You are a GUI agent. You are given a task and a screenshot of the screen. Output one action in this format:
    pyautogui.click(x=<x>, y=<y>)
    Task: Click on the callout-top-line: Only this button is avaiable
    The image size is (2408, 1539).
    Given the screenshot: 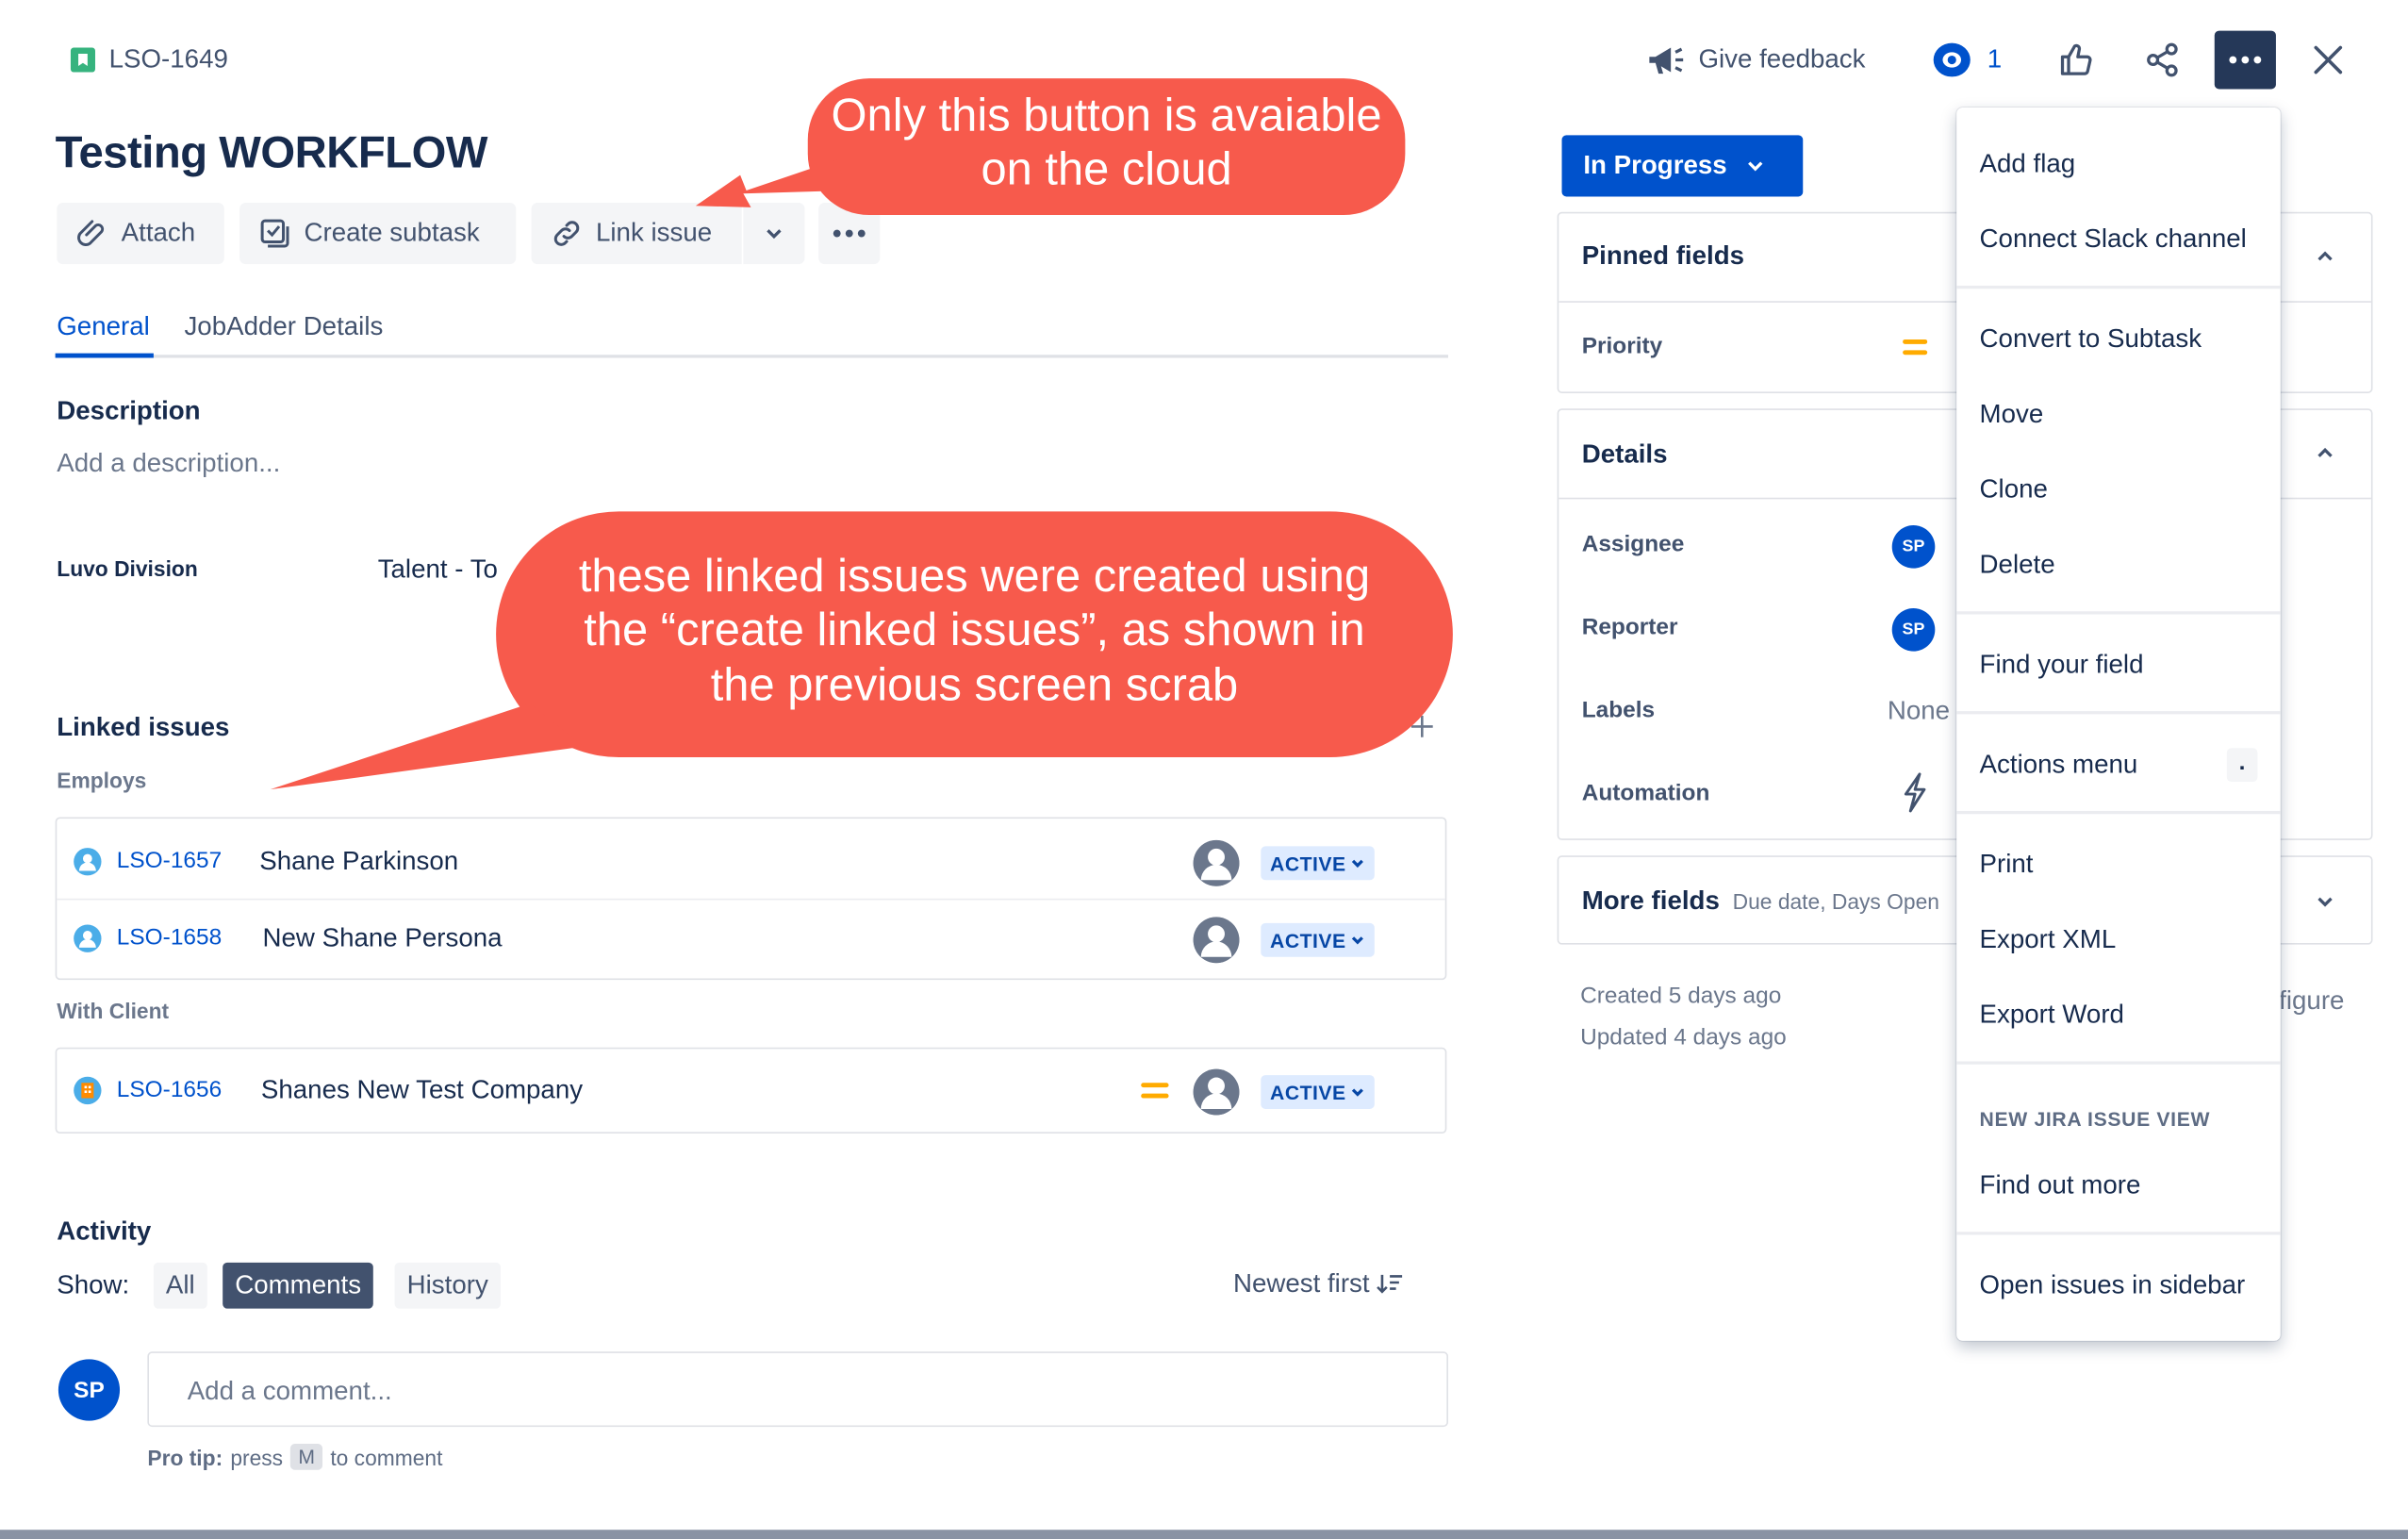 What is the action you would take?
    pyautogui.click(x=1106, y=116)
    